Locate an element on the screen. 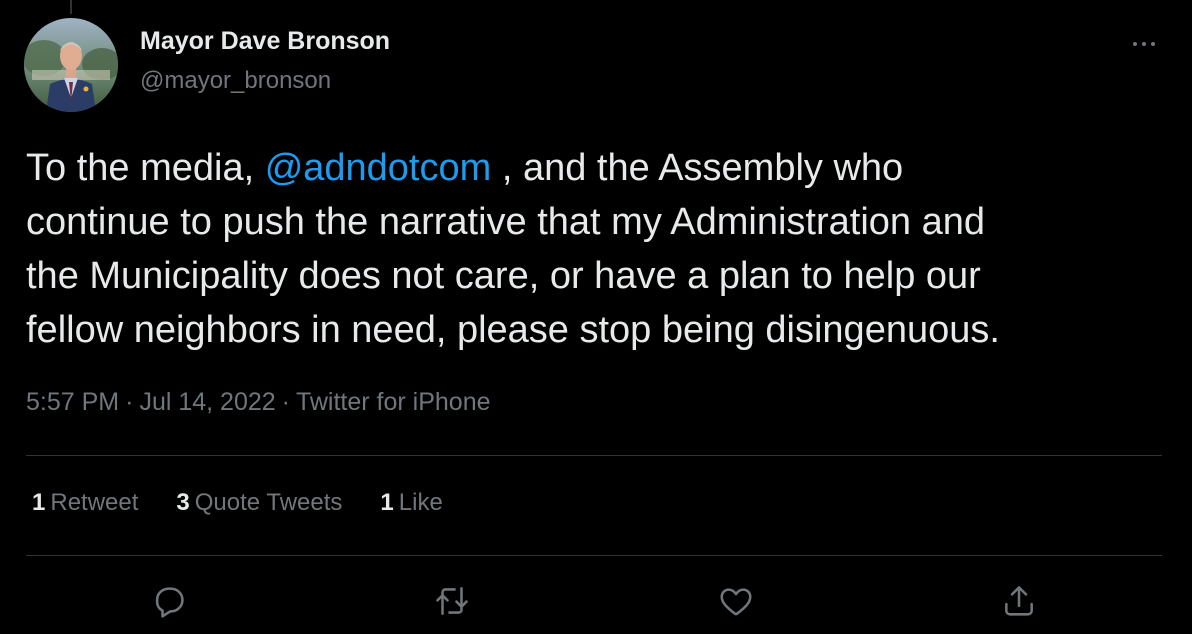 This screenshot has width=1192, height=634. tweet-source-link: Twitter for iPhone is located at coordinates (393, 402).